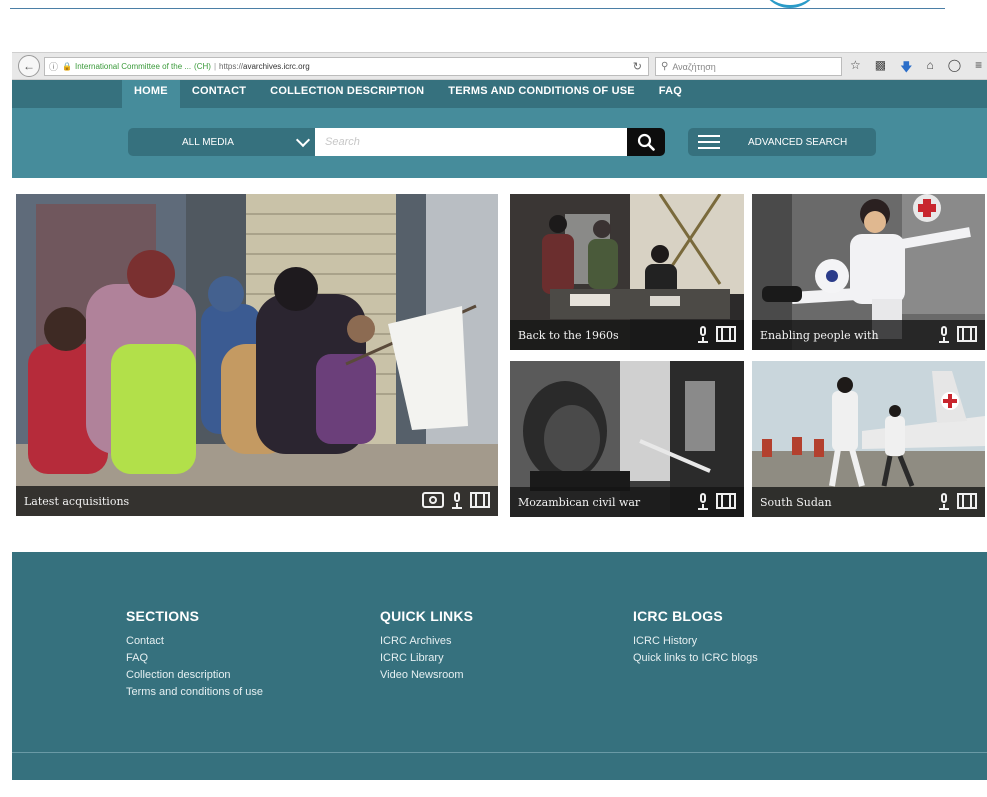 This screenshot has width=987, height=797. Describe the element at coordinates (499, 788) in the screenshot. I see `bottom-strip` at that location.